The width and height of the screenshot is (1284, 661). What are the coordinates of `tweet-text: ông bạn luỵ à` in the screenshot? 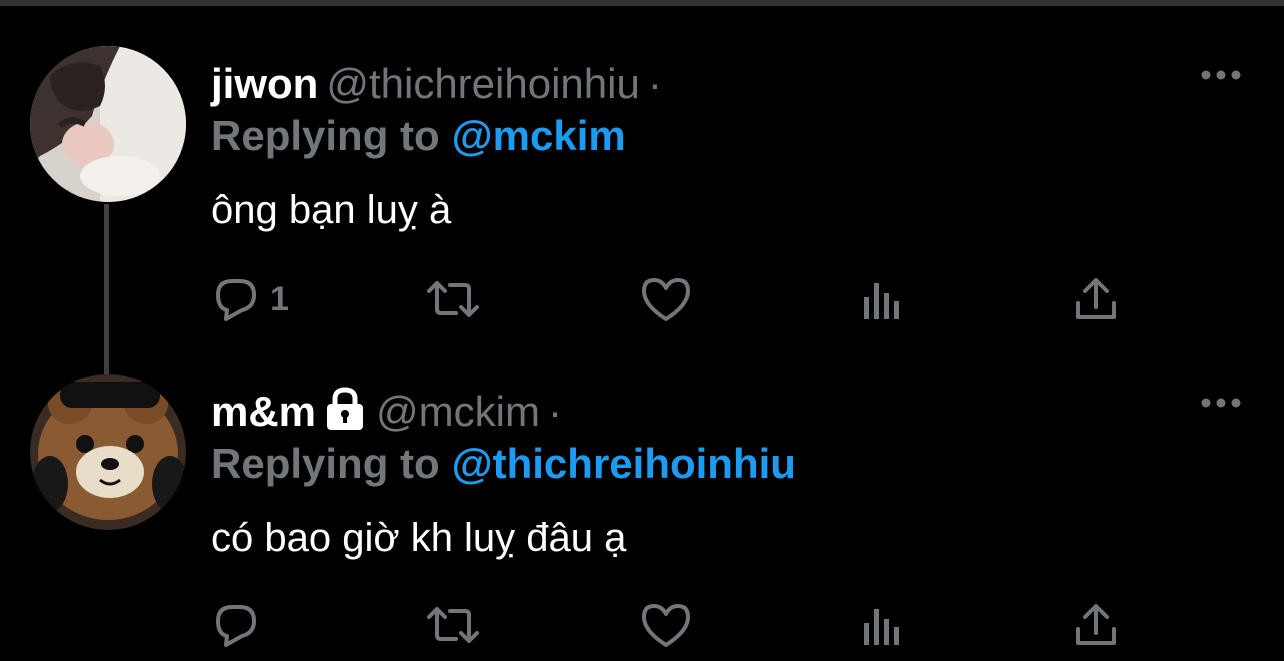 It's located at (331, 210).